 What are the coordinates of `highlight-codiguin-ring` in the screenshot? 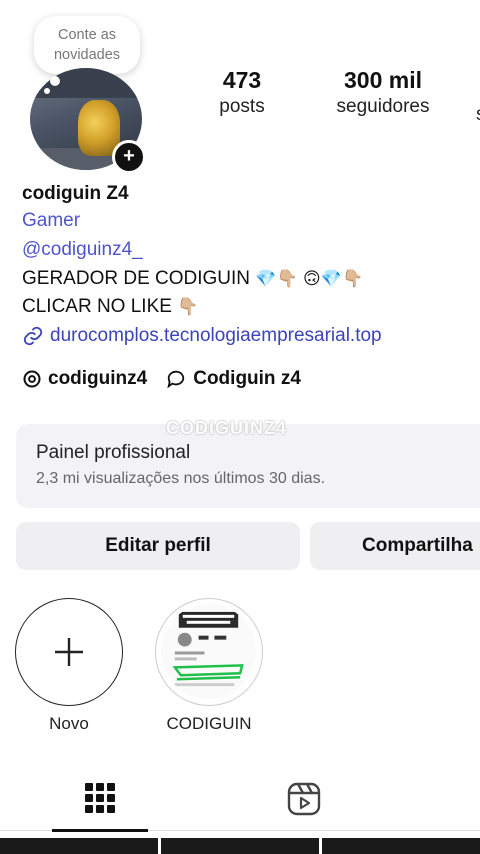 It's located at (209, 652).